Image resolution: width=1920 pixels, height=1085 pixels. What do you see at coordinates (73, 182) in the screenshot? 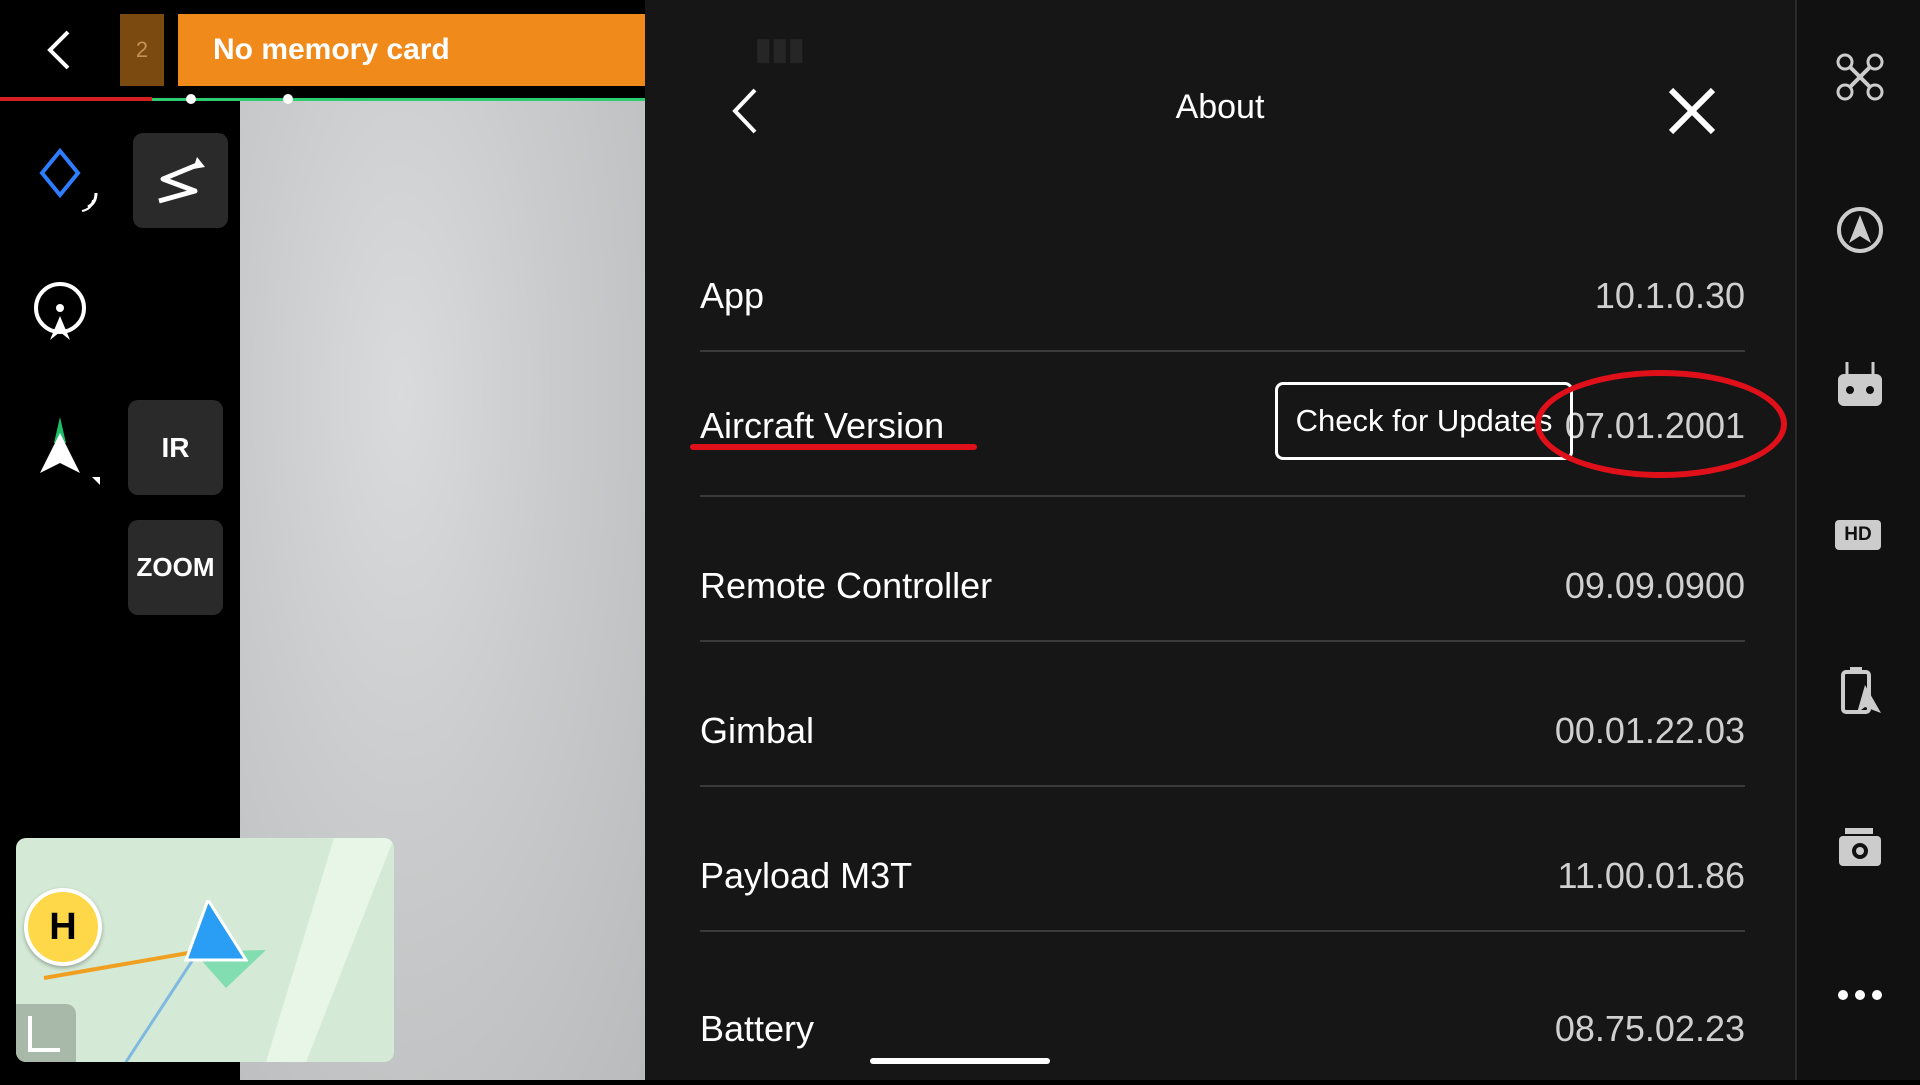
I see `rtk-diamond-icon` at bounding box center [73, 182].